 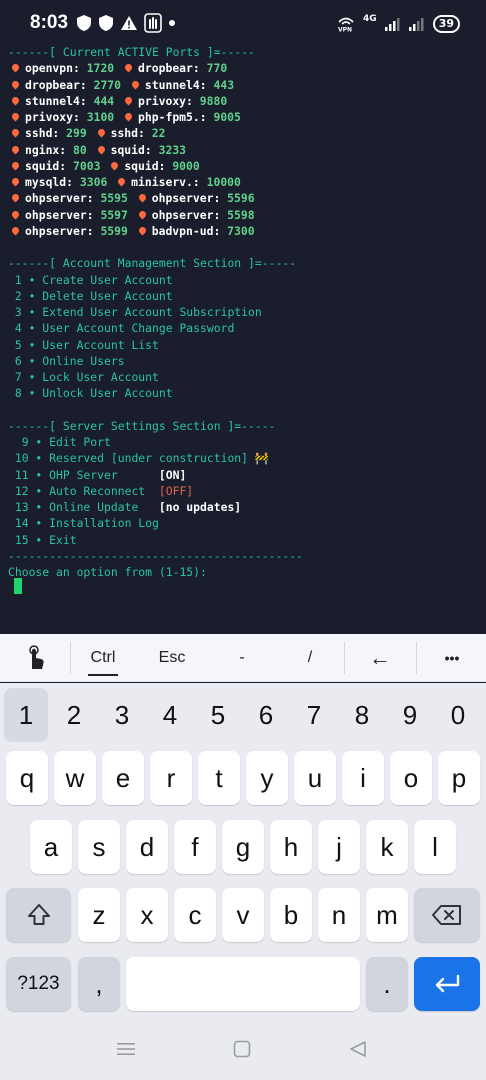 I want to click on port-service-name: stunnel4:, so click(x=56, y=100).